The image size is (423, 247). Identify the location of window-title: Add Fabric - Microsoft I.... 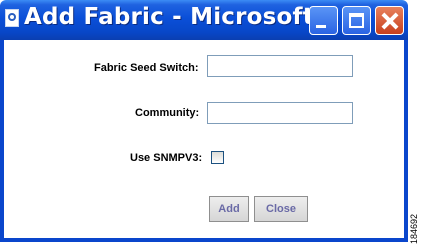
(191, 17).